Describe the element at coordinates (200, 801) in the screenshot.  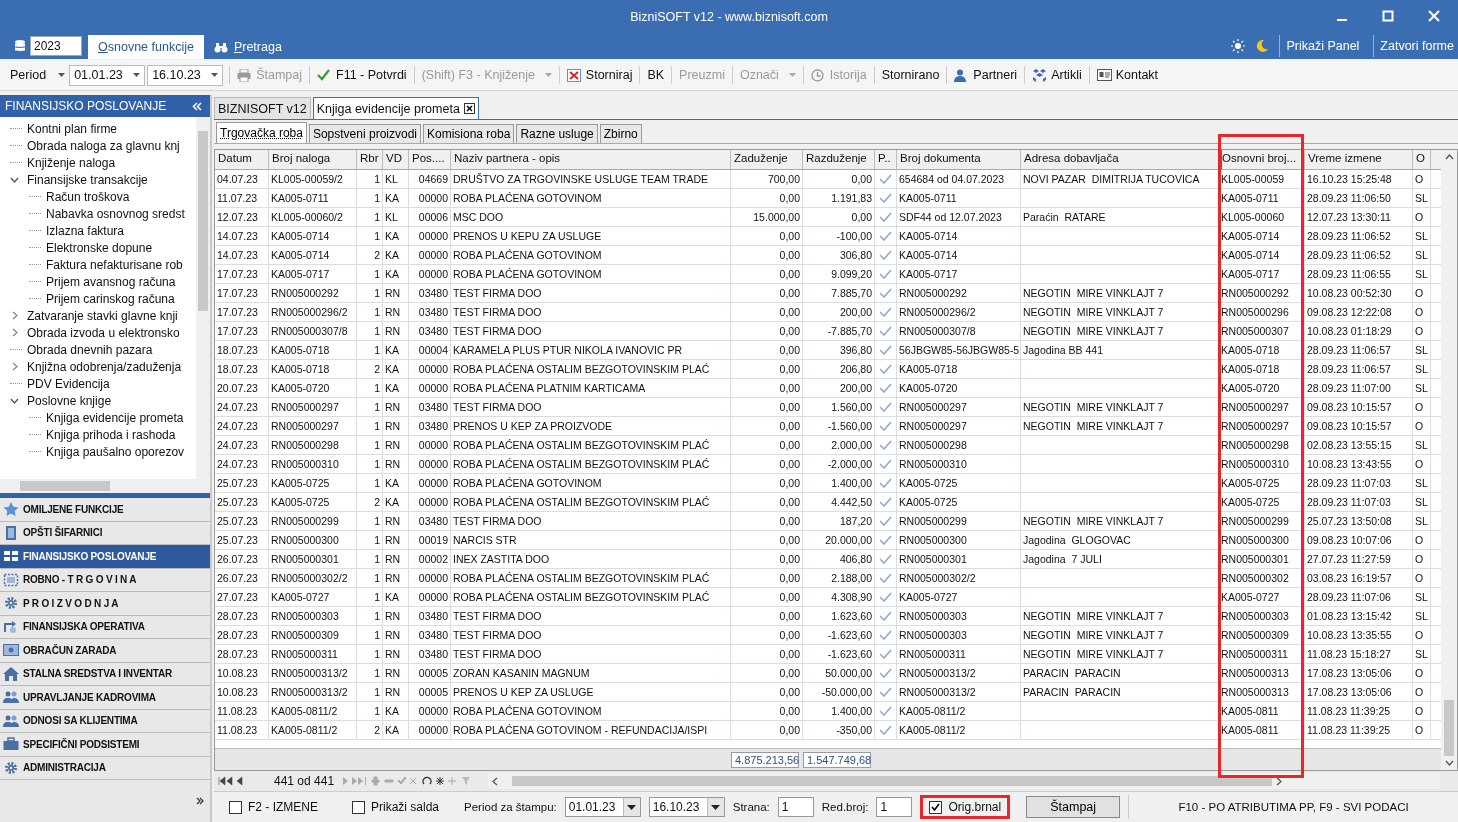
I see `expand-panel-icon` at that location.